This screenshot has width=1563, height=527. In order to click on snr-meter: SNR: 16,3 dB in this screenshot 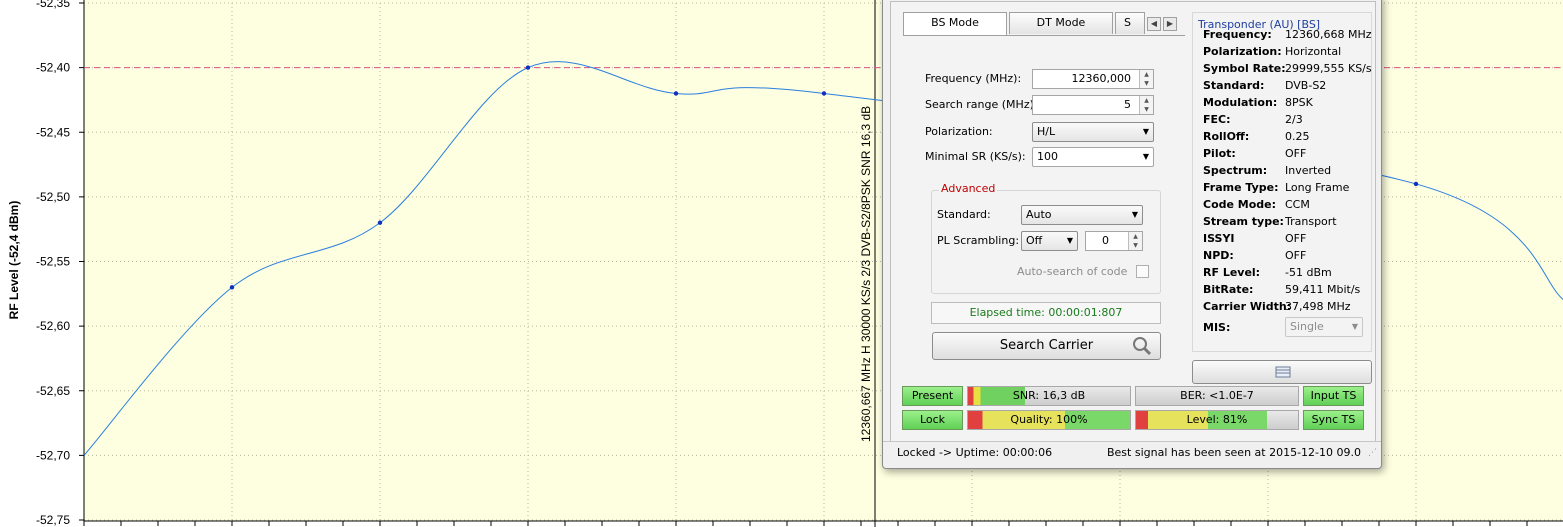, I will do `click(1049, 396)`.